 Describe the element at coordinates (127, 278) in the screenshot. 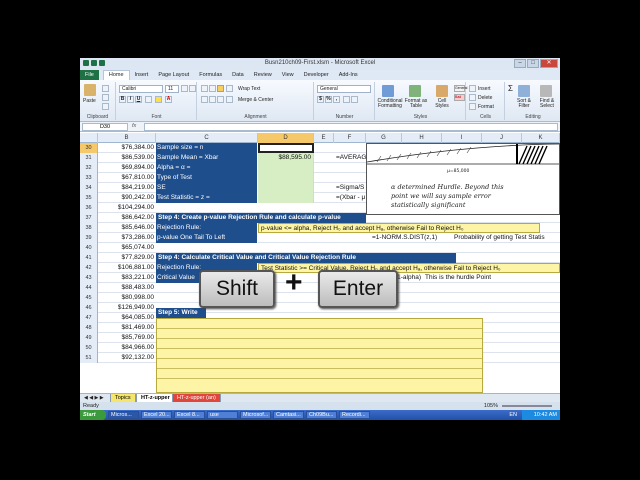

I see `data-value-cell: $83,221.00` at that location.